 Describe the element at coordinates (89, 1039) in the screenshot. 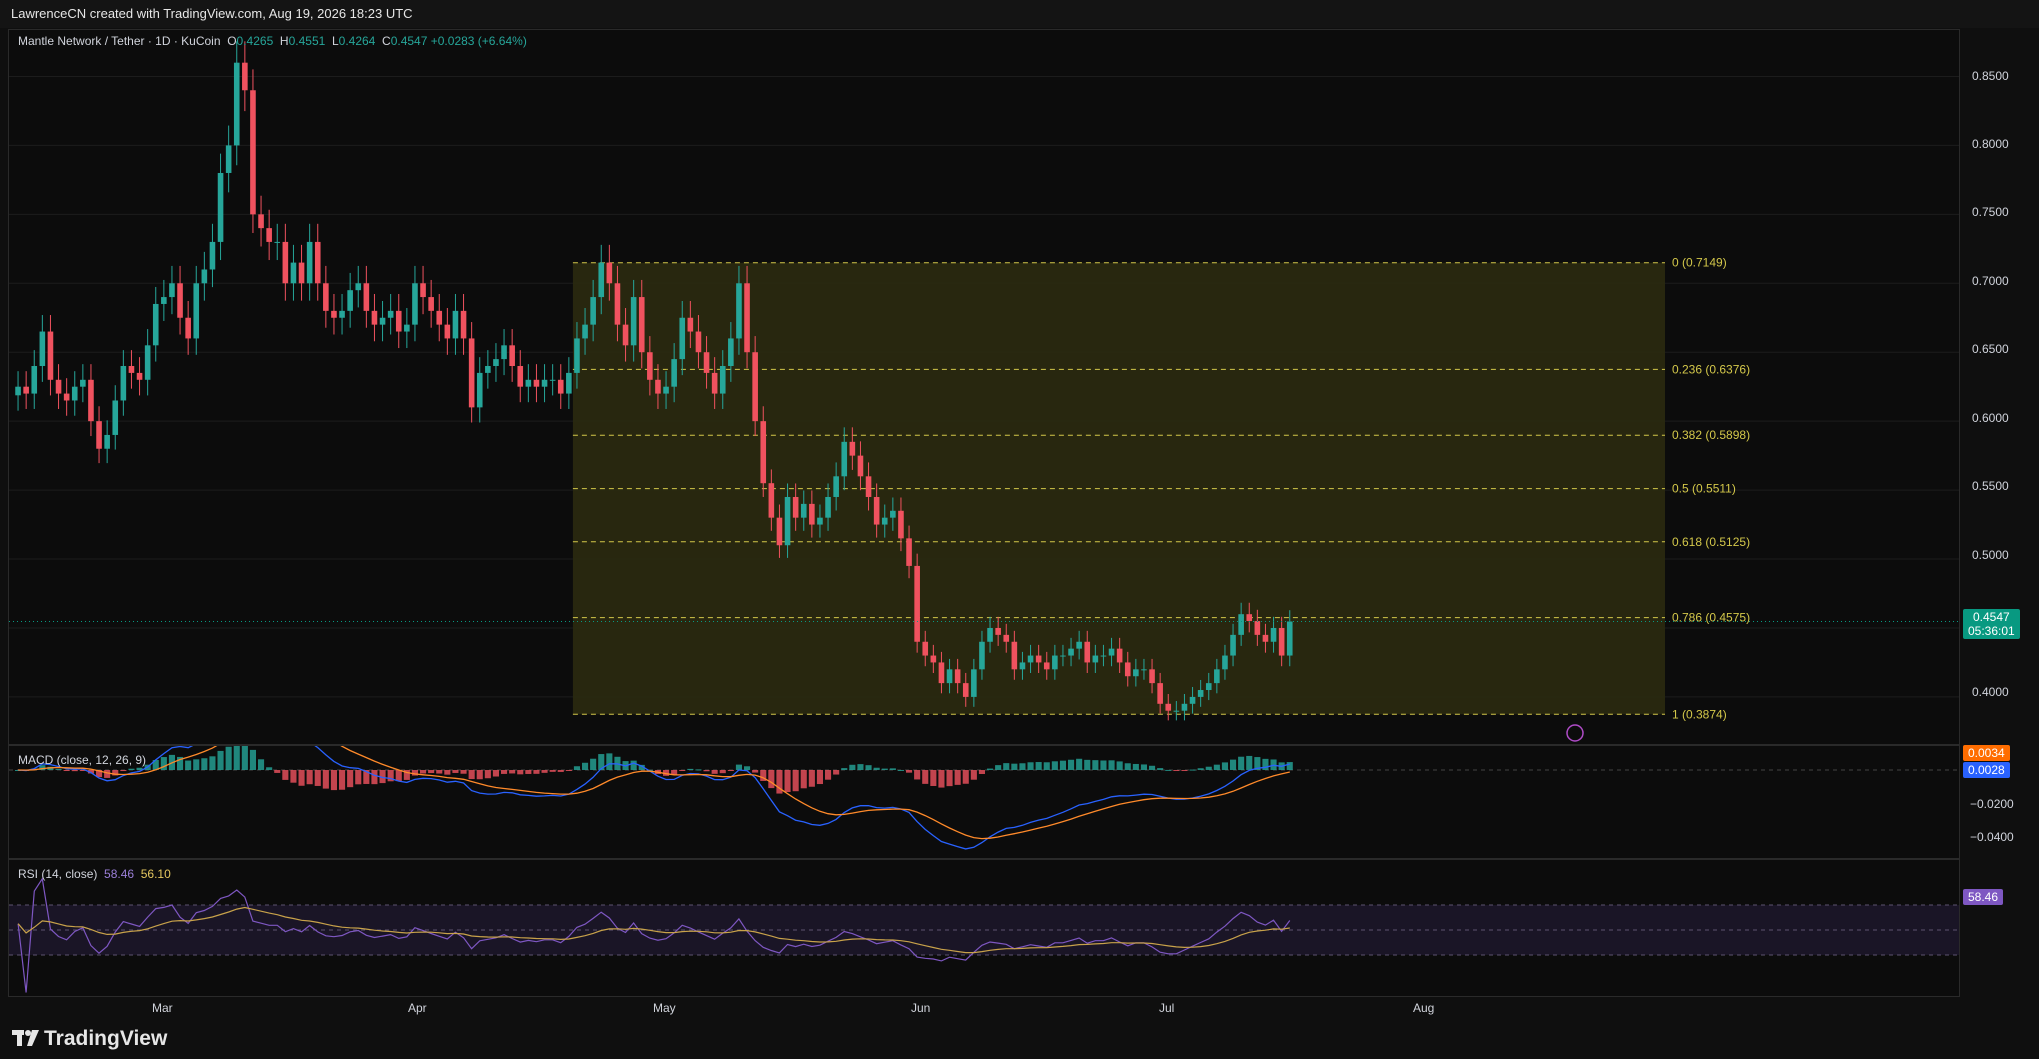

I see `tradingview-logo: TradingView` at that location.